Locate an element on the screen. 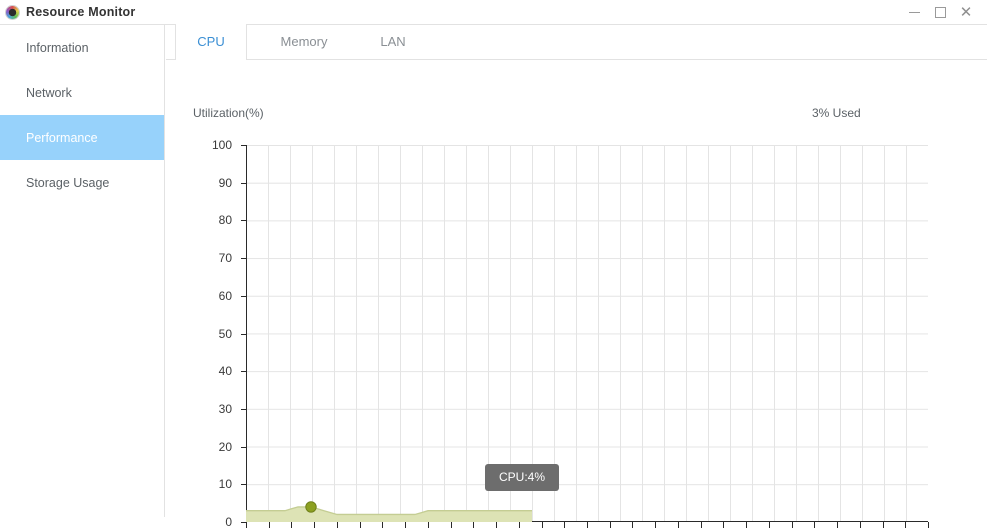 The height and width of the screenshot is (529, 987). window-controls: ✕ is located at coordinates (940, 12).